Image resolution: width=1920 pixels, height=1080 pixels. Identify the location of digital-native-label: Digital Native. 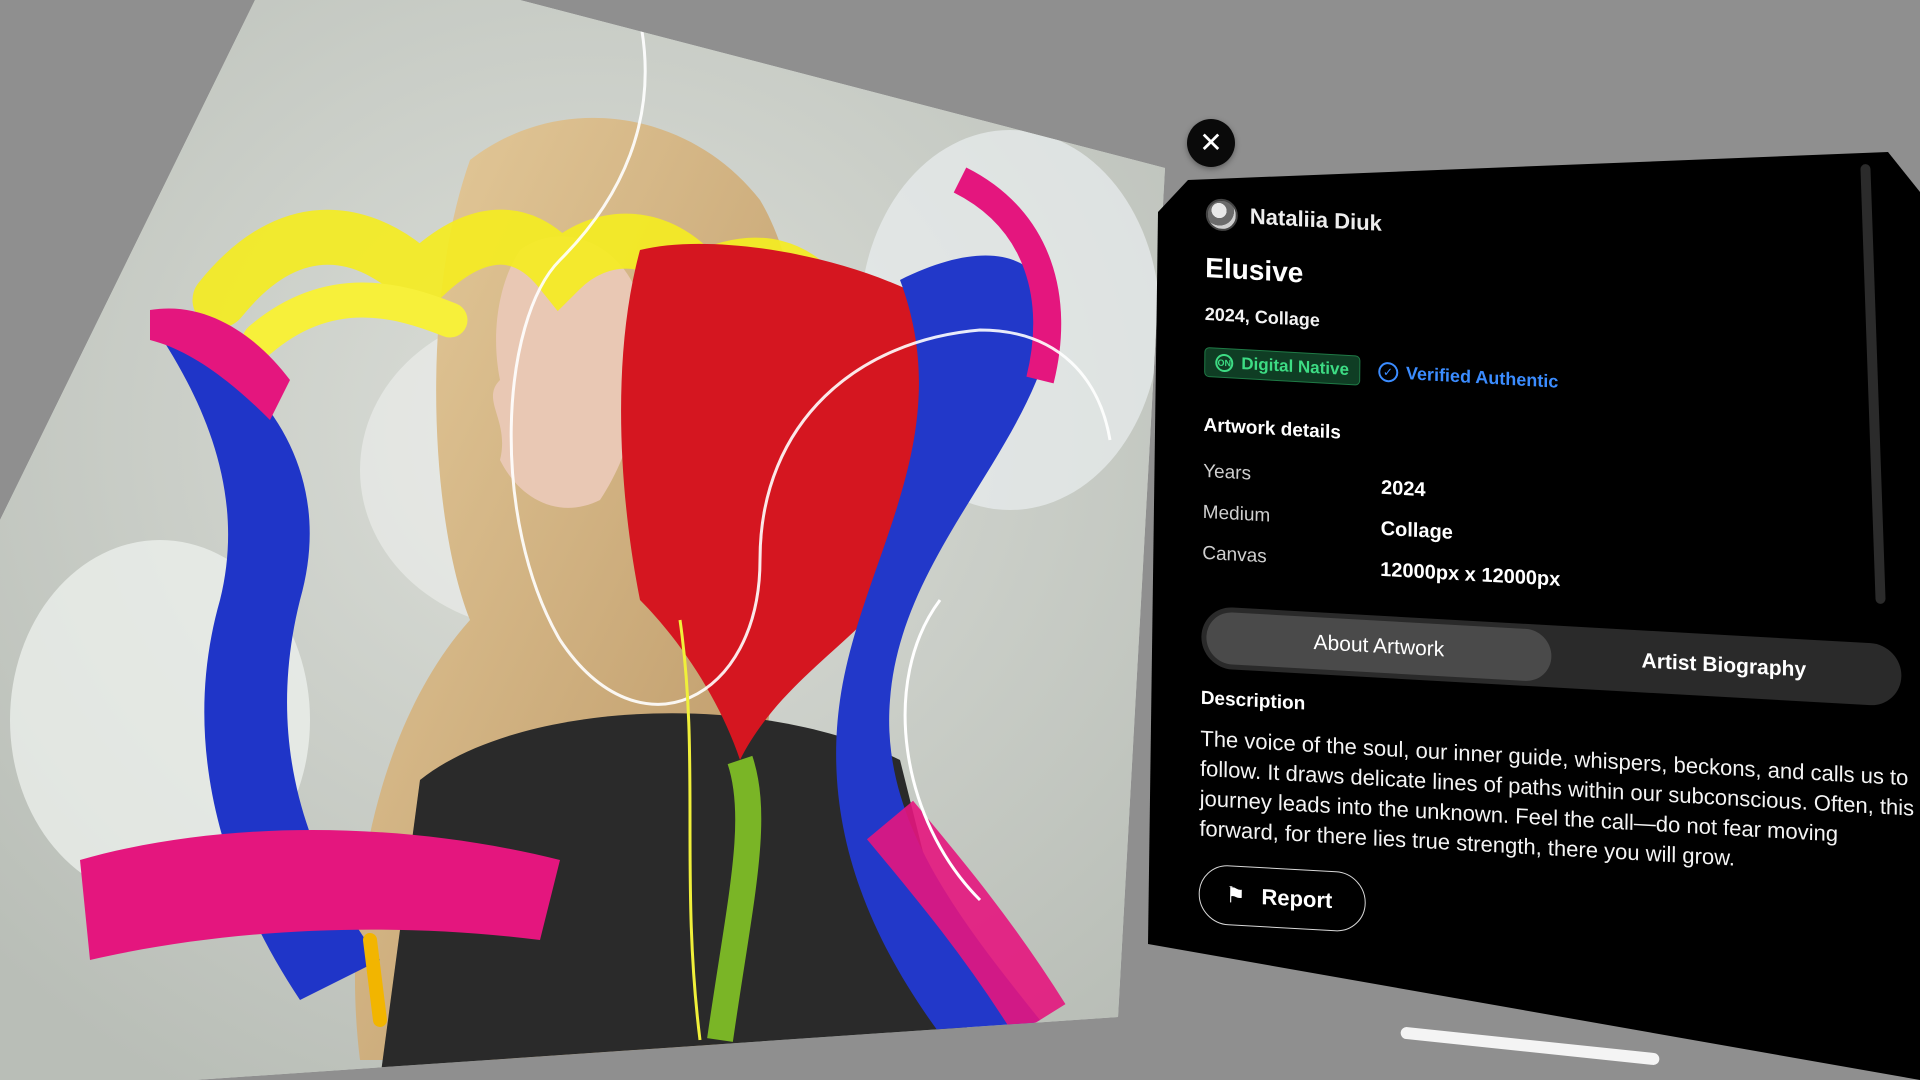
(1295, 366).